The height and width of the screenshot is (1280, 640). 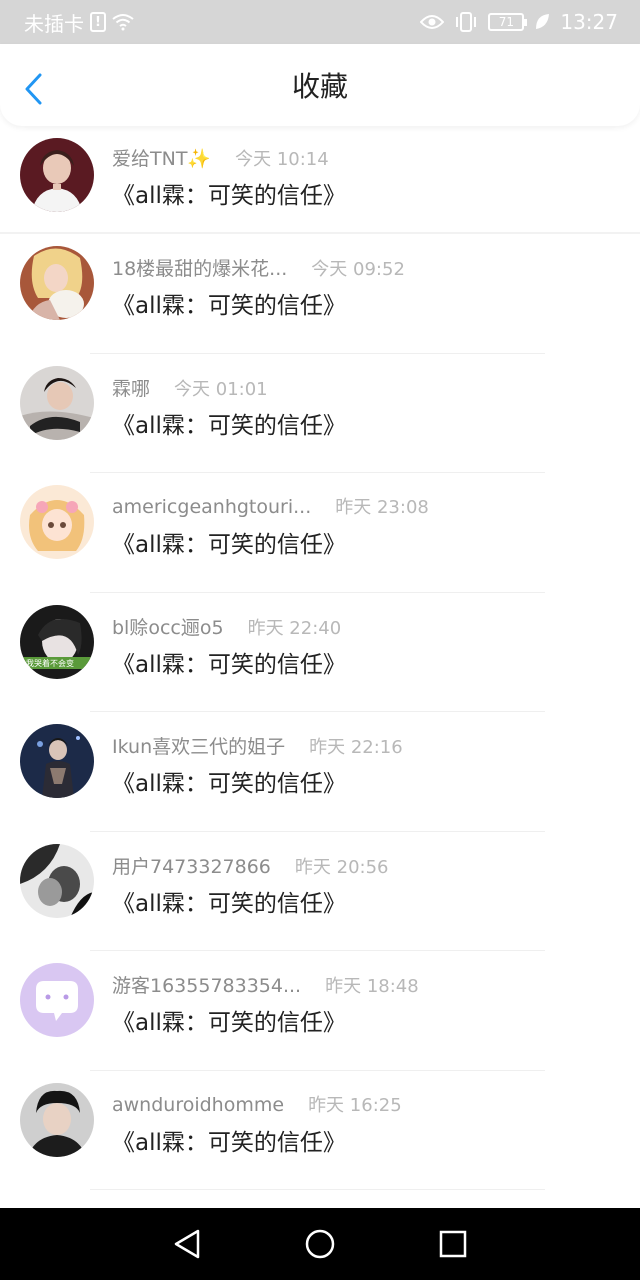 I want to click on status-left: 未插卡 !, so click(x=79, y=22).